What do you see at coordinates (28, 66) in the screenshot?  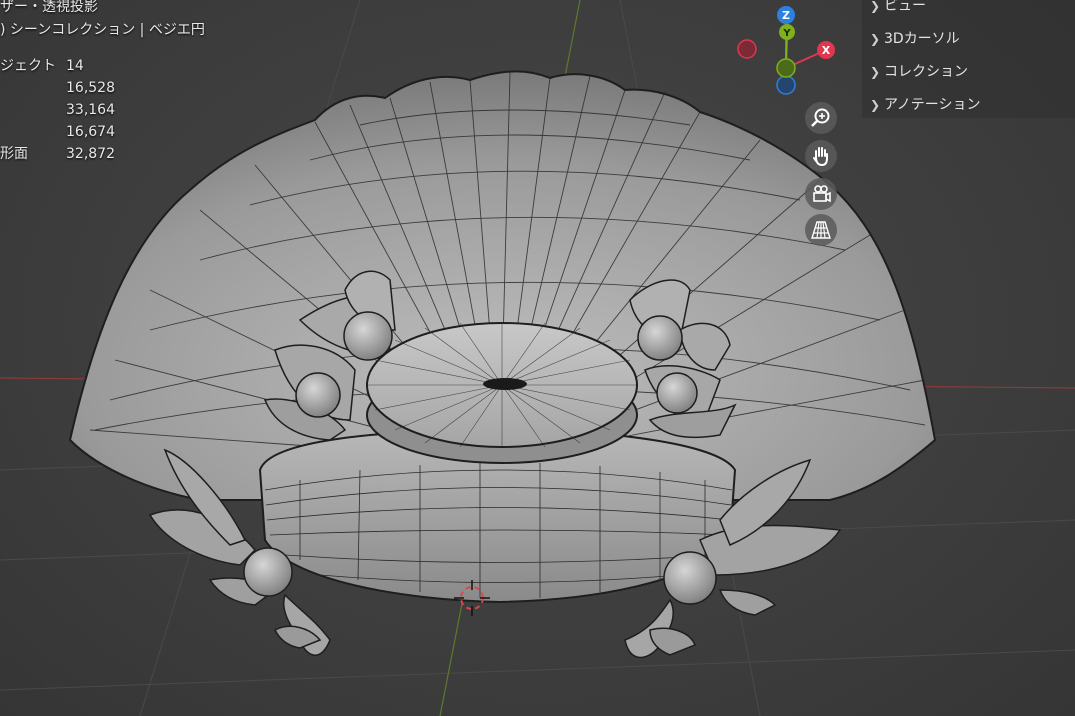 I see `stat-objects-label: ジェクト` at bounding box center [28, 66].